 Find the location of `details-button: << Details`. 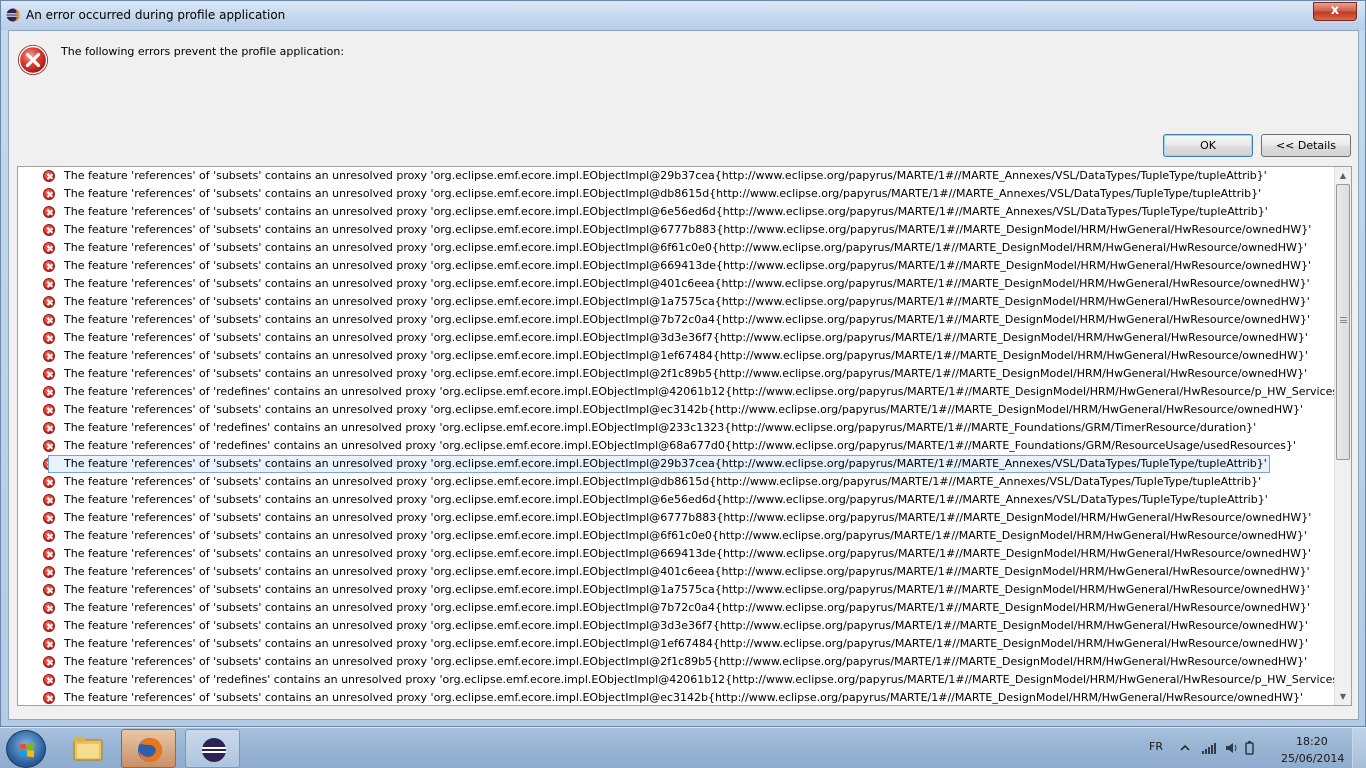

details-button: << Details is located at coordinates (1306, 145).